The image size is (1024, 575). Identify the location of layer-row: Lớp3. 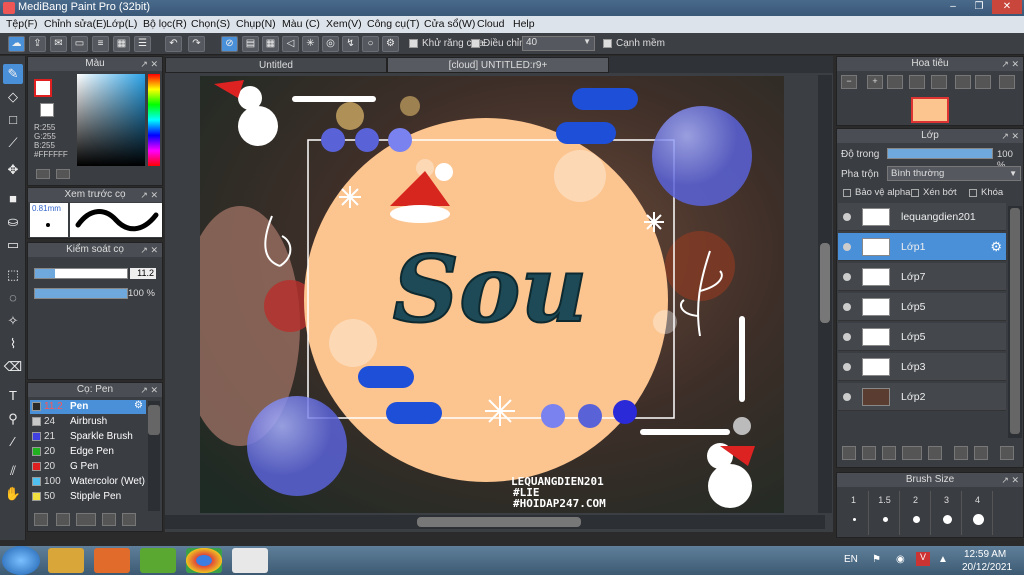
(922, 367).